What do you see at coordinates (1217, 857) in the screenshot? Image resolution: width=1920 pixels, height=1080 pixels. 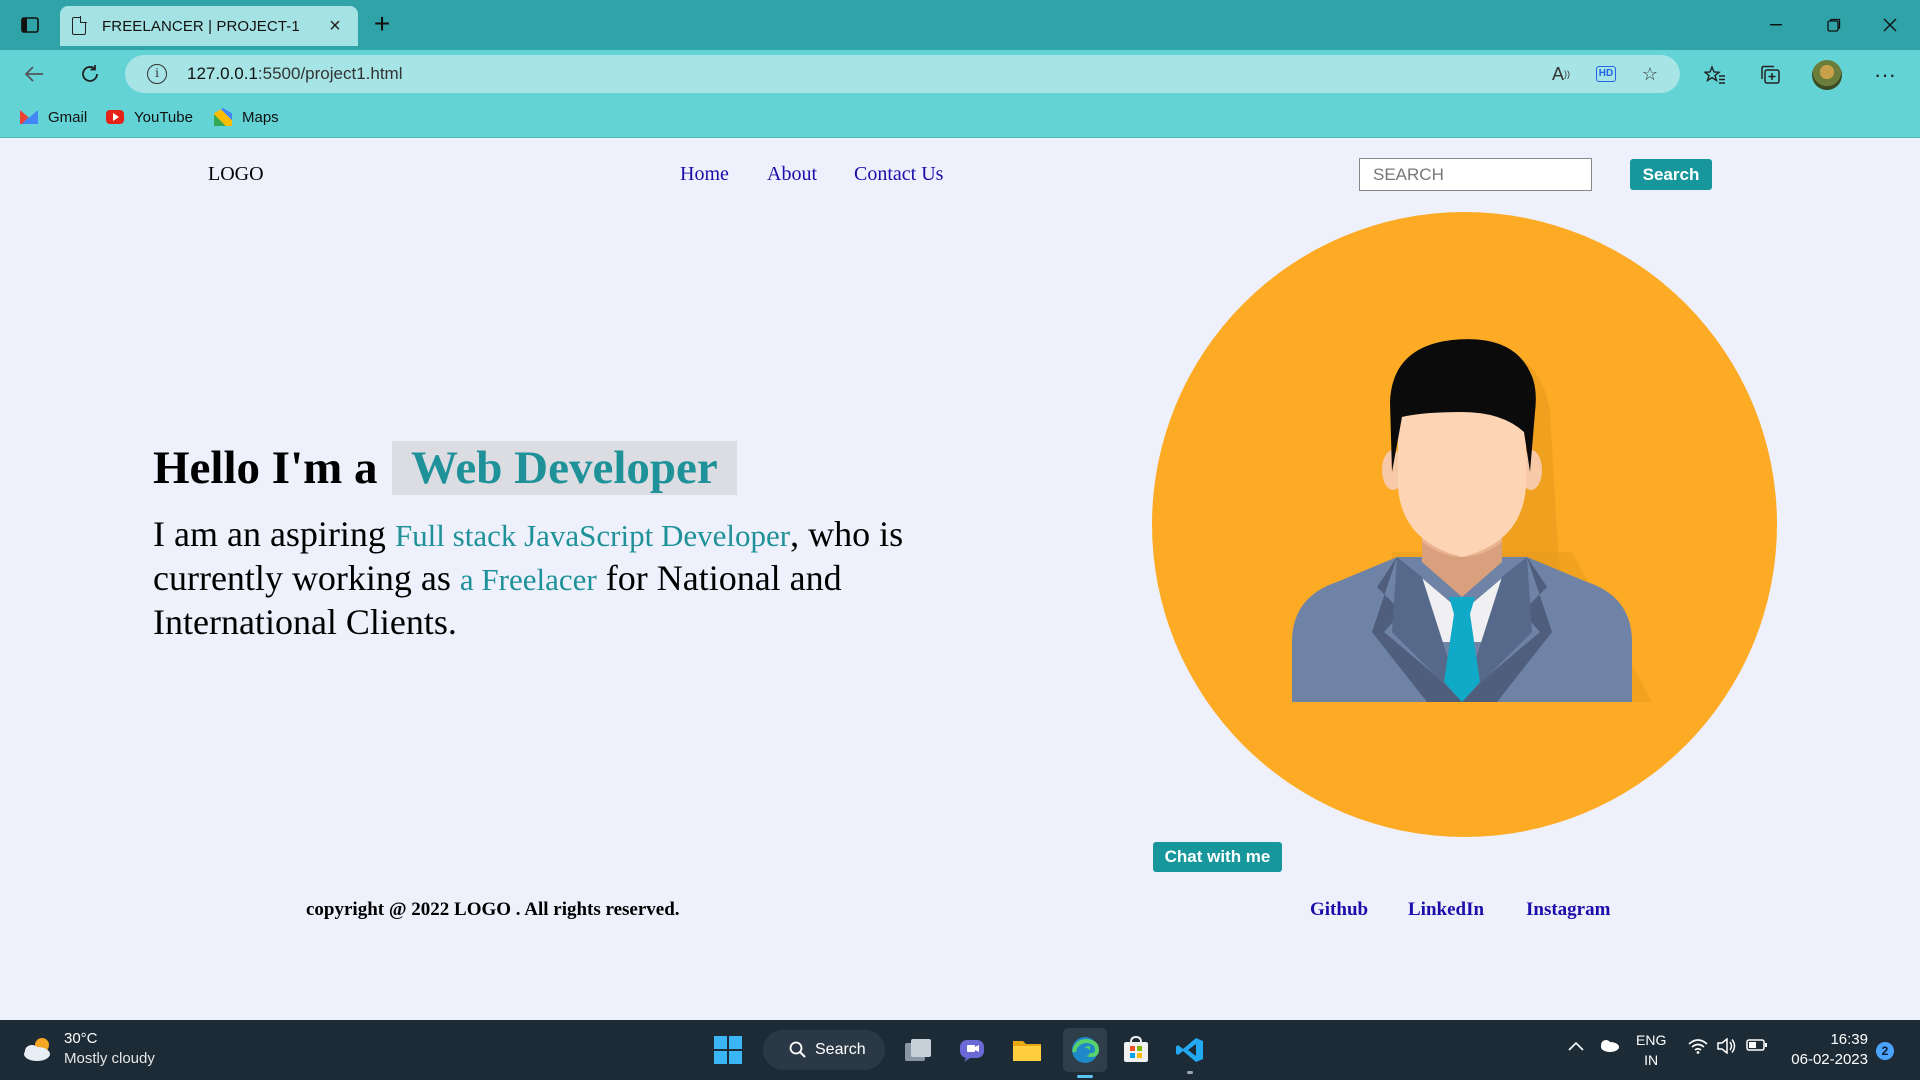 I see `chat-with-me-button: Chat with me` at bounding box center [1217, 857].